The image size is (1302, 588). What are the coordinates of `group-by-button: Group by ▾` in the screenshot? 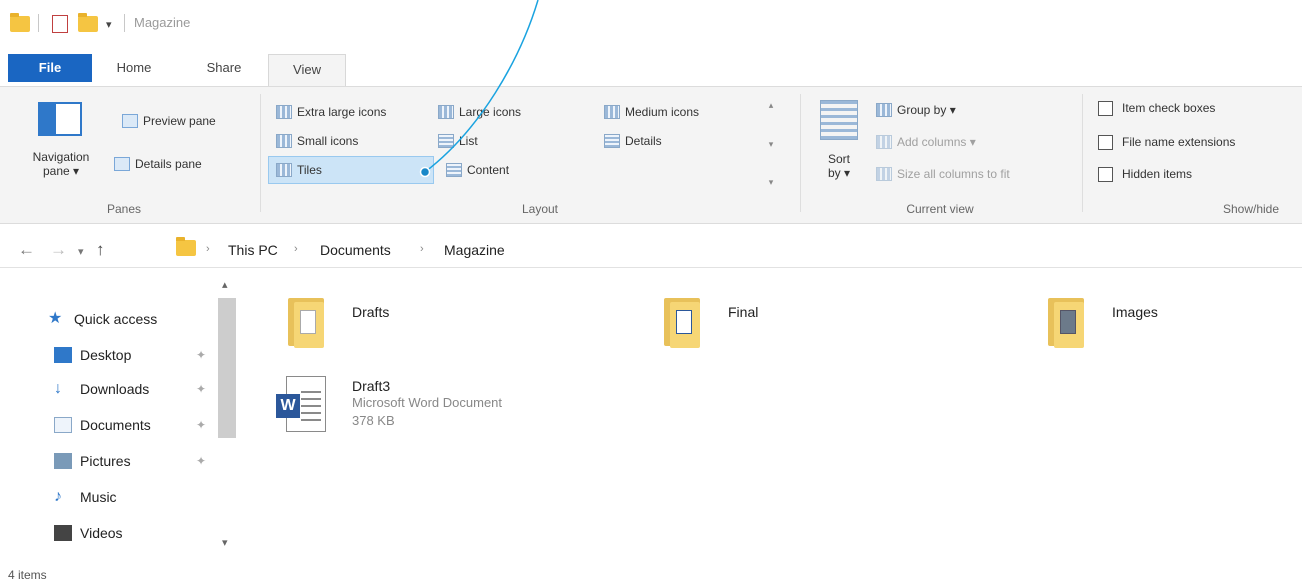 It's located at (916, 110).